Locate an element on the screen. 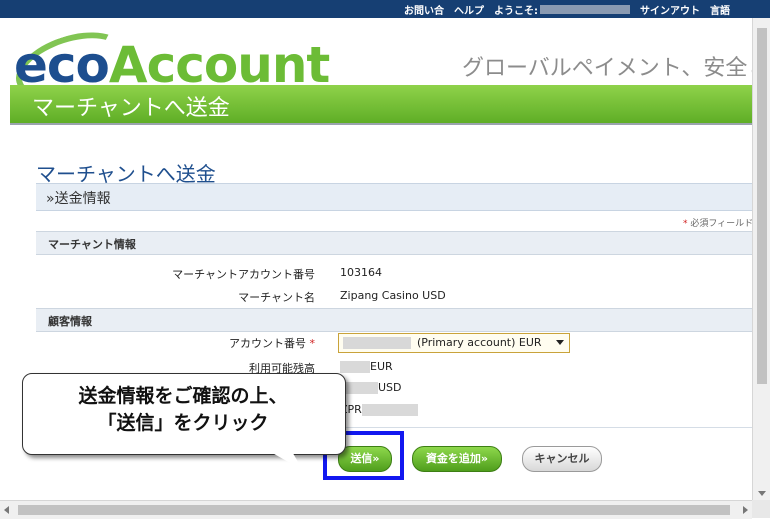  redacted-username is located at coordinates (585, 9).